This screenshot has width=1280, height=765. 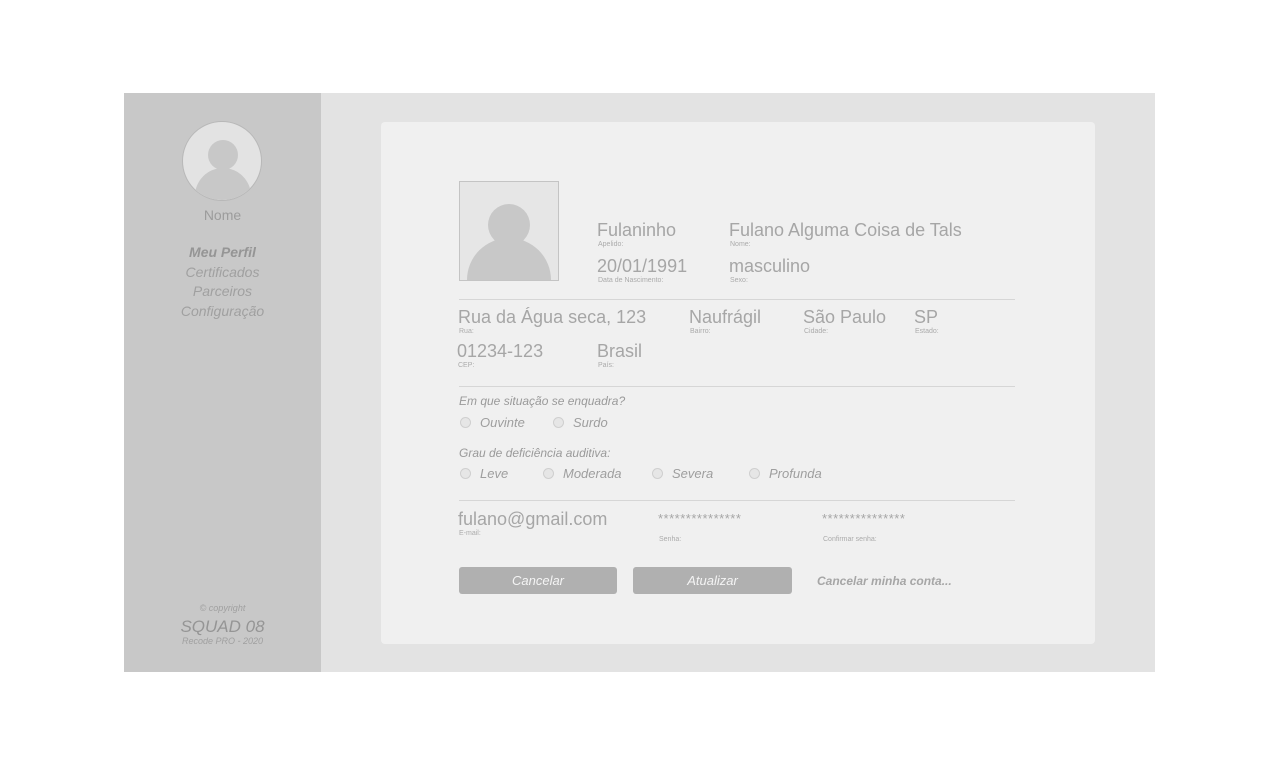 What do you see at coordinates (770, 266) in the screenshot?
I see `sexo-value: masculino` at bounding box center [770, 266].